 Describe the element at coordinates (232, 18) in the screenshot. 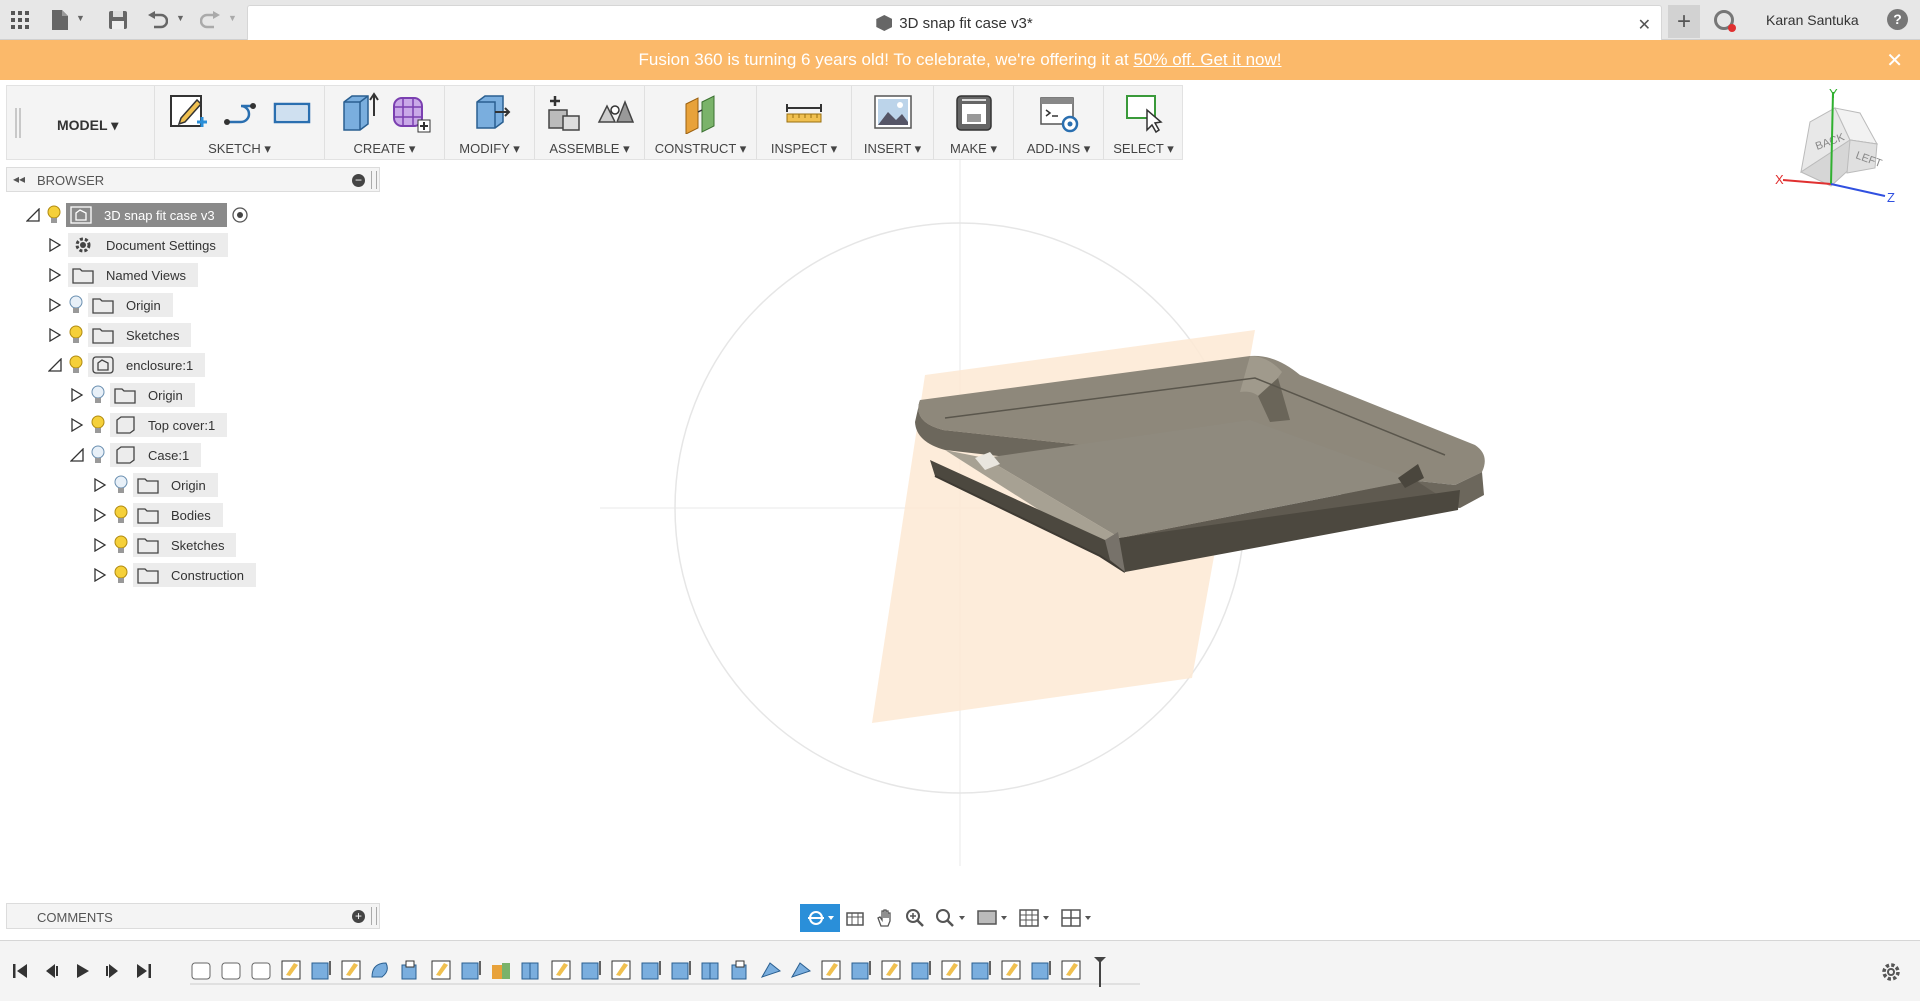

I see `redo-menu-caret-icon: ▼` at that location.